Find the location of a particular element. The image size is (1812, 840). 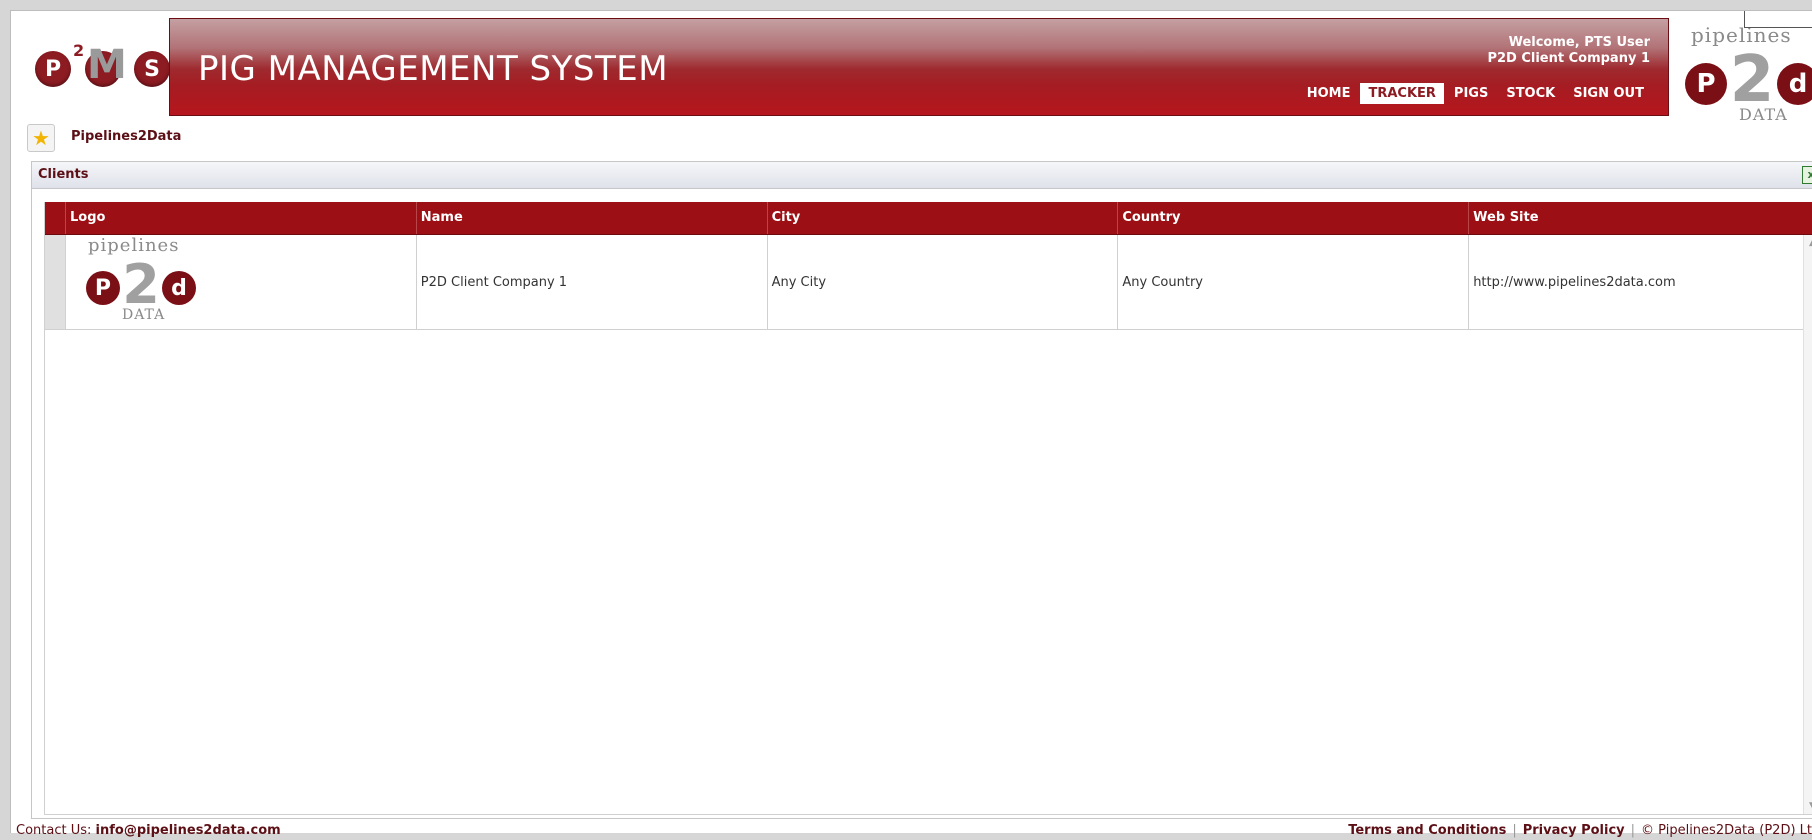

pms-logo-superscript: 2 is located at coordinates (79, 50).